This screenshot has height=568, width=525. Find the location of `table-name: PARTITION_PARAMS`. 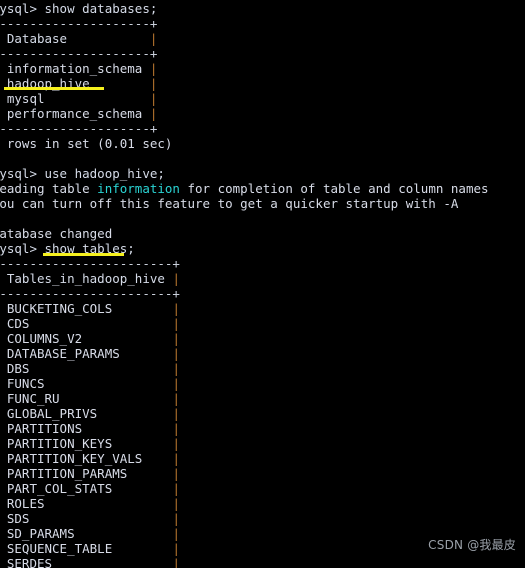

table-name: PARTITION_PARAMS is located at coordinates (67, 473).